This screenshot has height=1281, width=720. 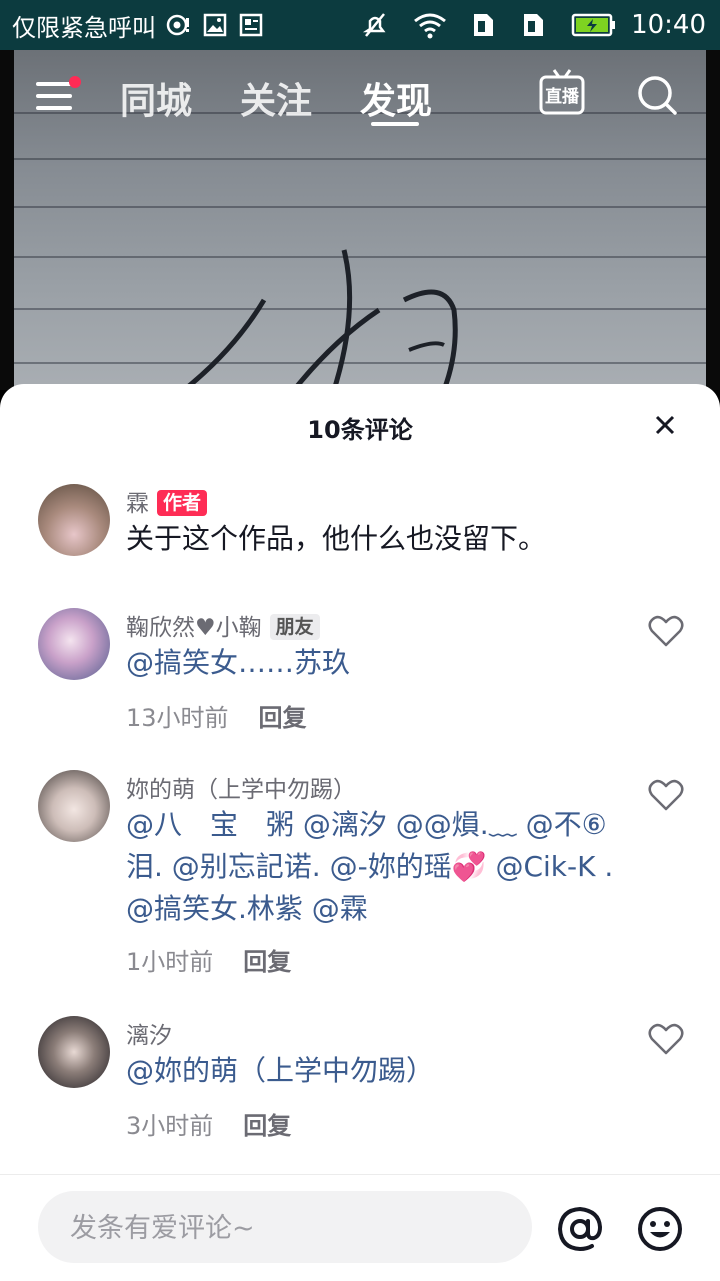 I want to click on mute-icon, so click(x=375, y=25).